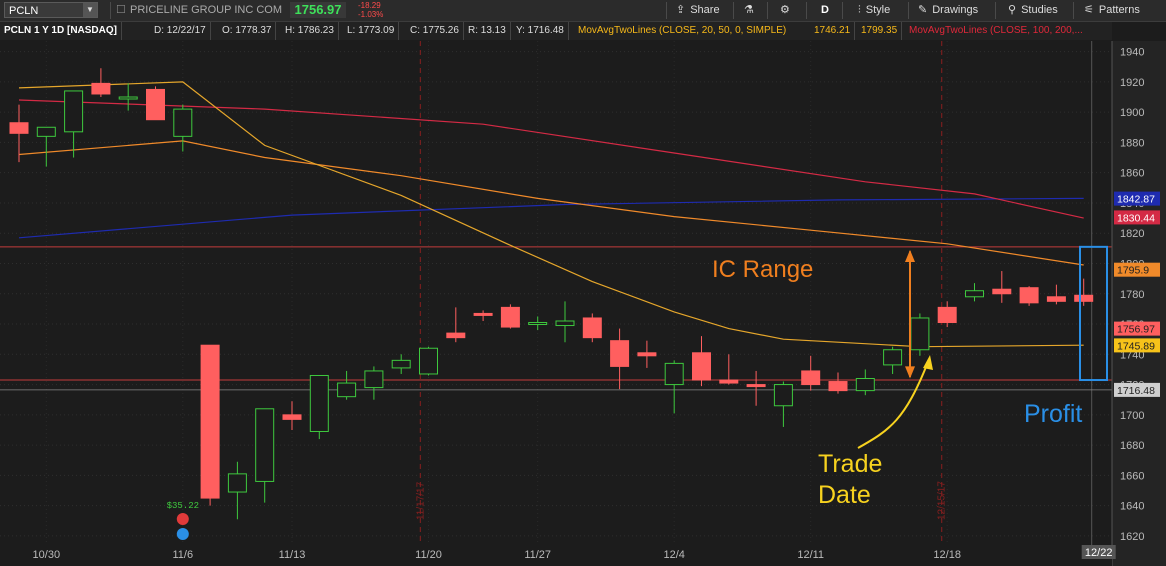  What do you see at coordinates (1132, 537) in the screenshot?
I see `price-tick-label: 1620` at bounding box center [1132, 537].